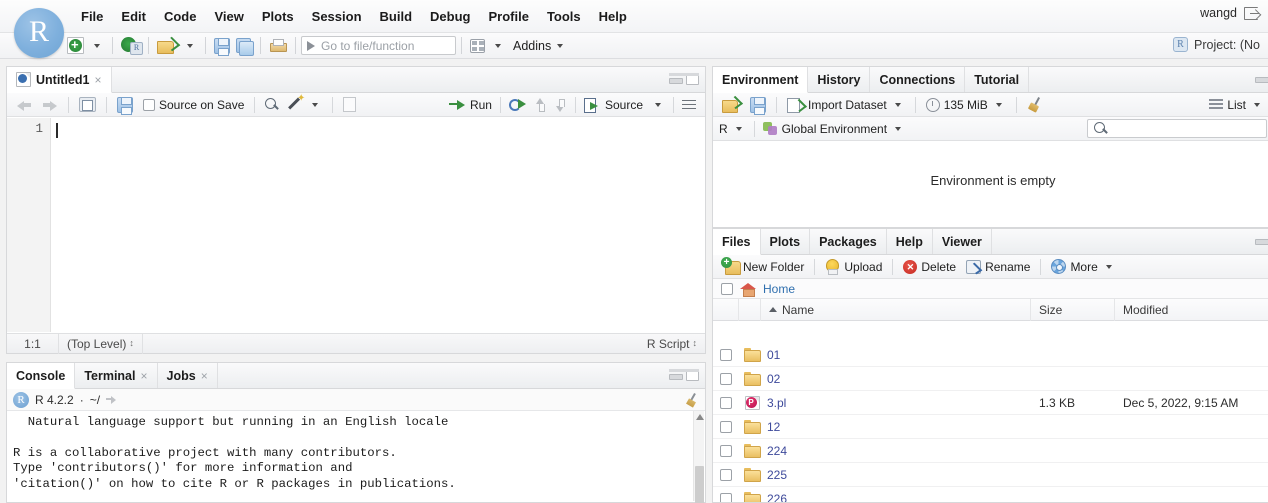 Image resolution: width=1268 pixels, height=503 pixels. Describe the element at coordinates (966, 105) in the screenshot. I see `memory-usage-button: 135 MiB` at that location.